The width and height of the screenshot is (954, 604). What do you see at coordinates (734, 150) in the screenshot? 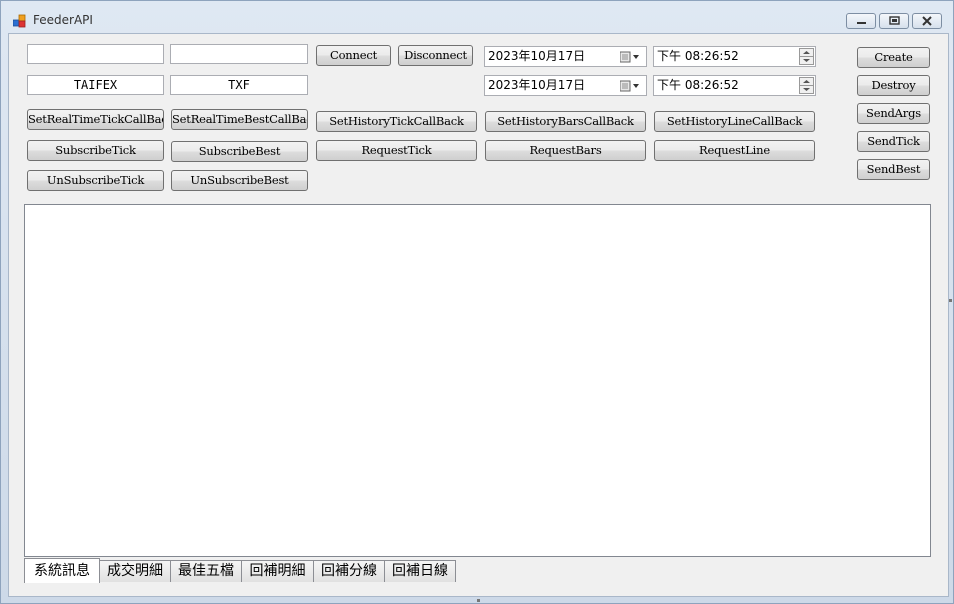
I see `request-line-button: RequestLine` at bounding box center [734, 150].